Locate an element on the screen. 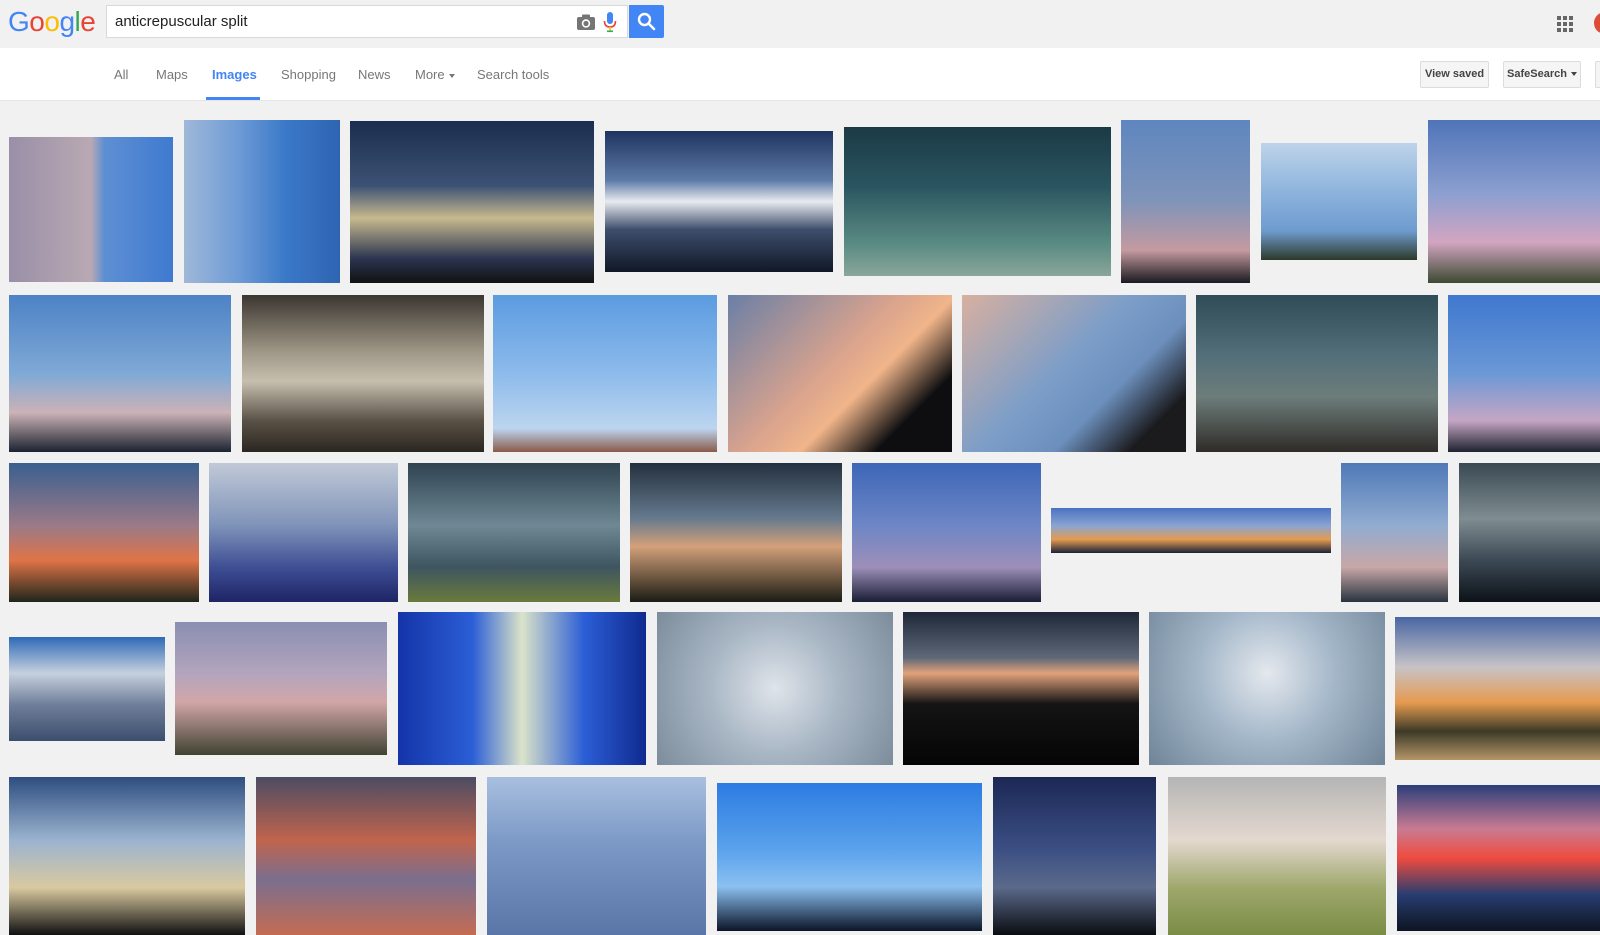 This screenshot has height=935, width=1600. view-saved-button: View saved is located at coordinates (1454, 74).